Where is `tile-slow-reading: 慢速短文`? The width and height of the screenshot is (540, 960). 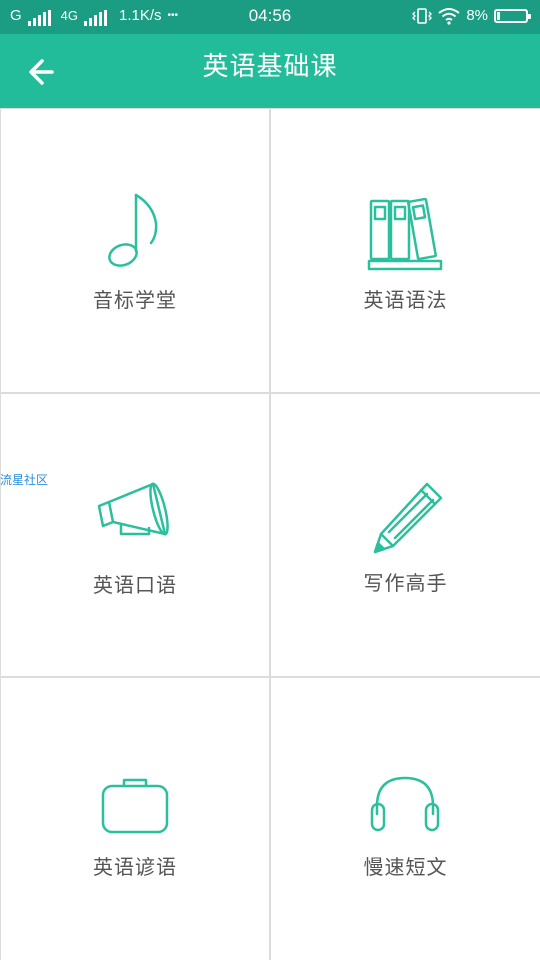
tile-slow-reading: 慢速短文 is located at coordinates (405, 819).